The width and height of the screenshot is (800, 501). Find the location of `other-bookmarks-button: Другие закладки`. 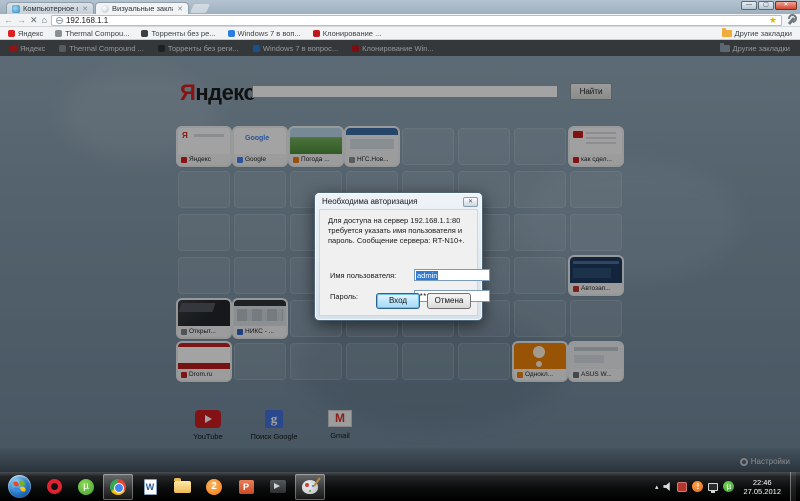

other-bookmarks-button: Другие закладки is located at coordinates (756, 32).